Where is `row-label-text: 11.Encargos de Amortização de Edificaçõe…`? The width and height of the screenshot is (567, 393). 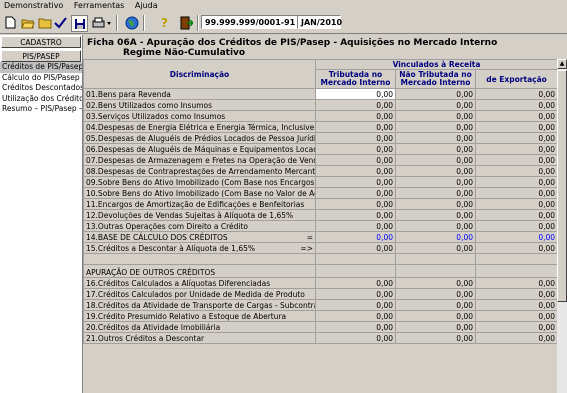
row-label-text: 11.Encargos de Amortização de Edificaçõe… is located at coordinates (195, 204).